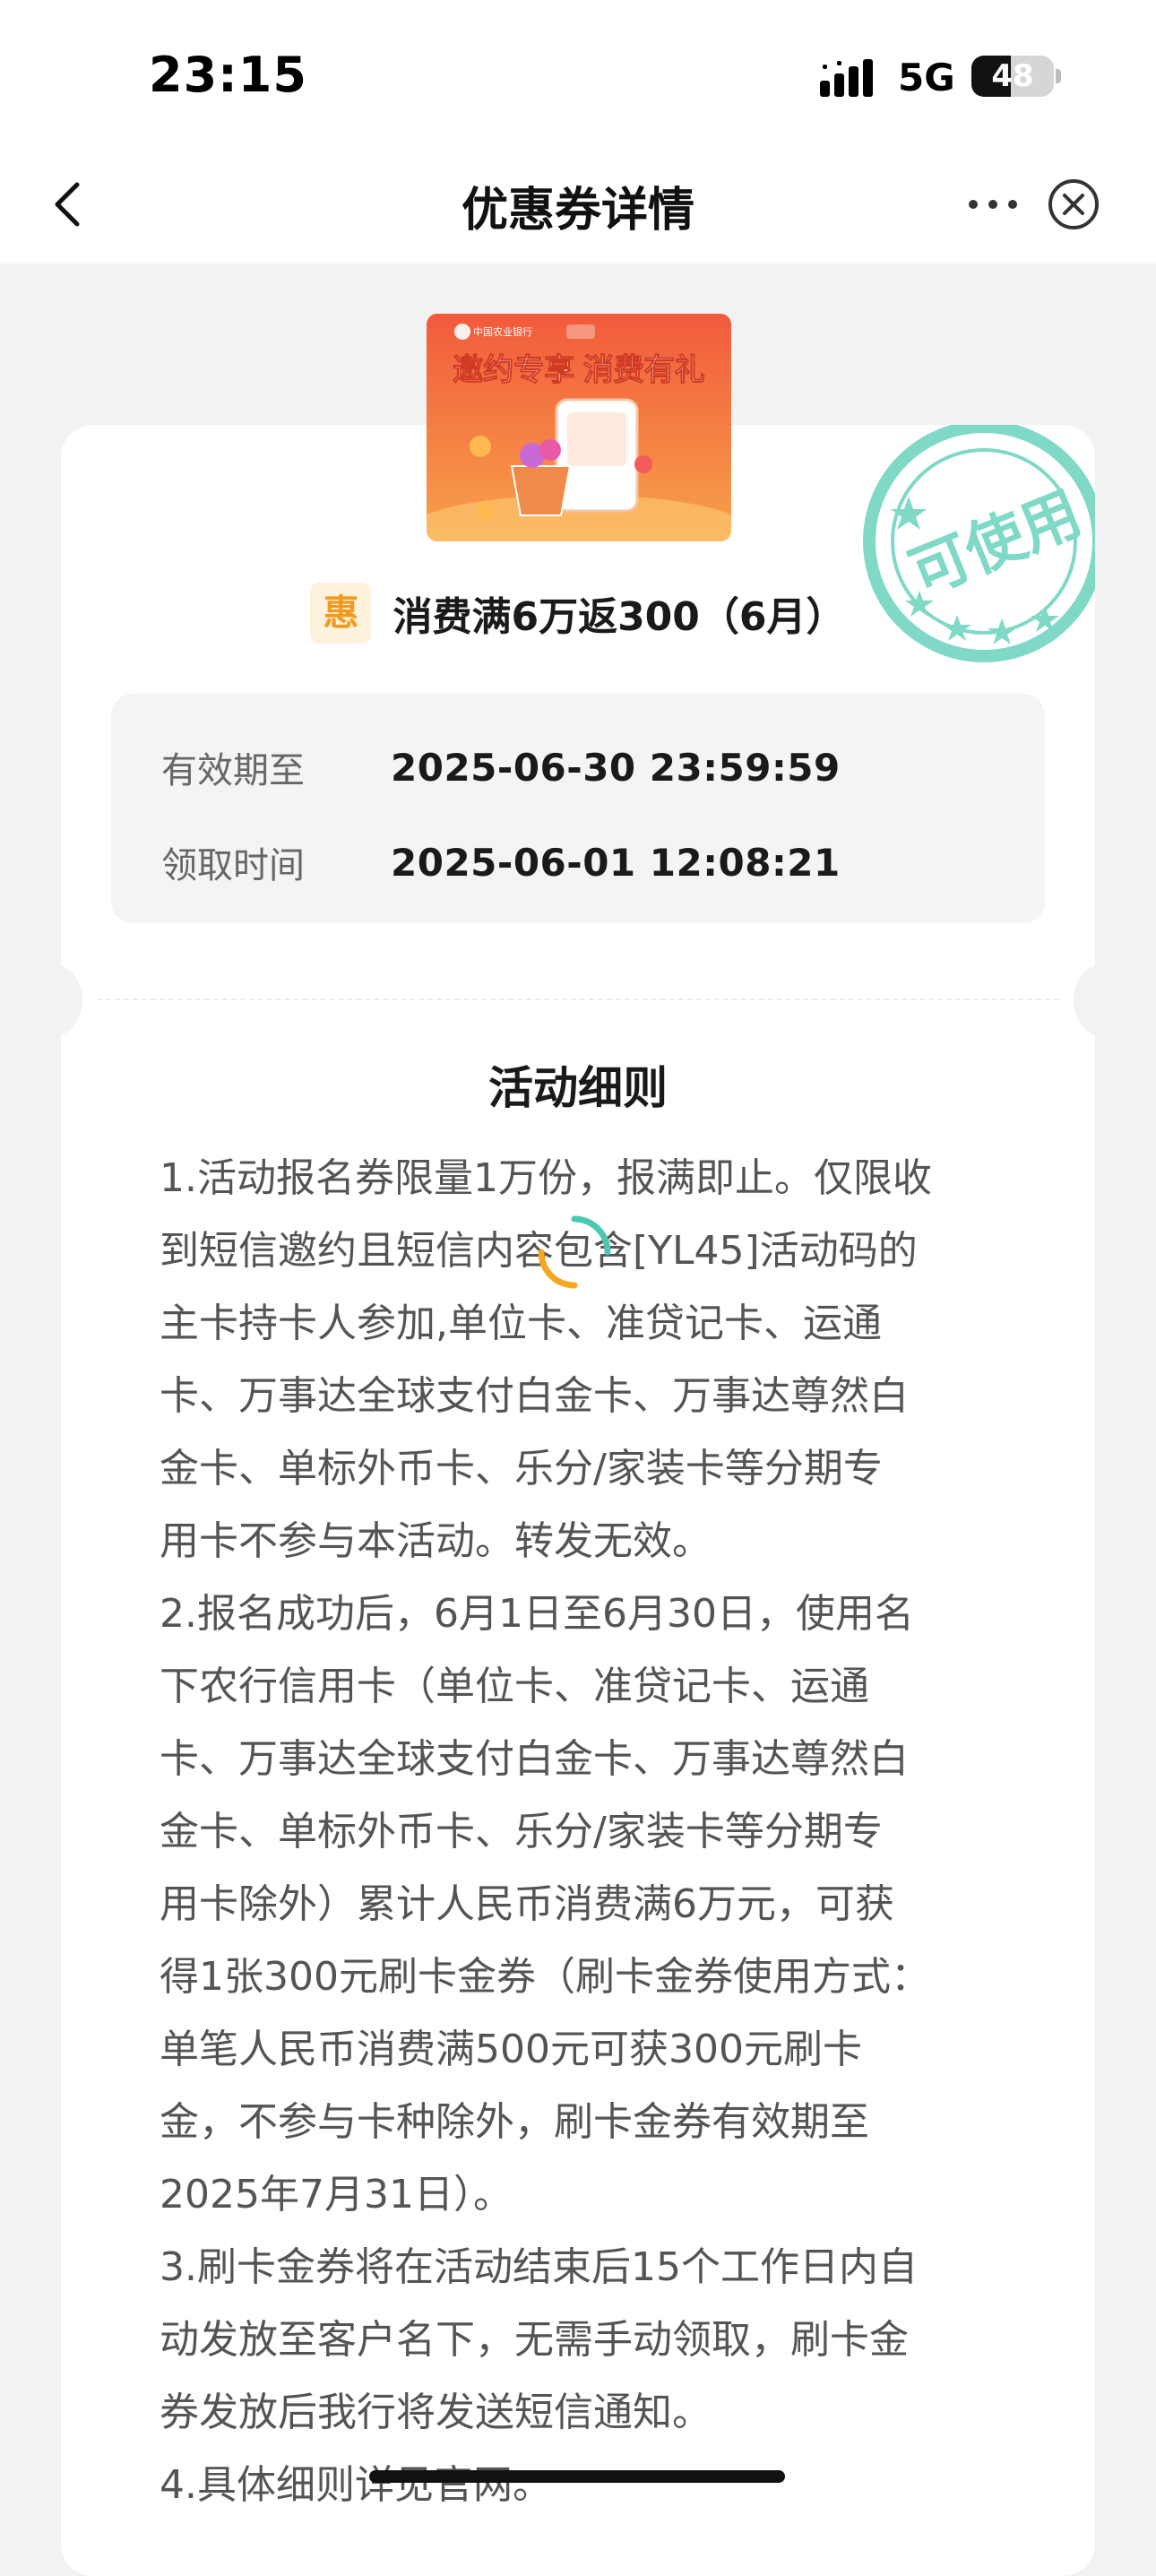 The height and width of the screenshot is (2576, 1156). Describe the element at coordinates (847, 78) in the screenshot. I see `cellular-signal-icon` at that location.